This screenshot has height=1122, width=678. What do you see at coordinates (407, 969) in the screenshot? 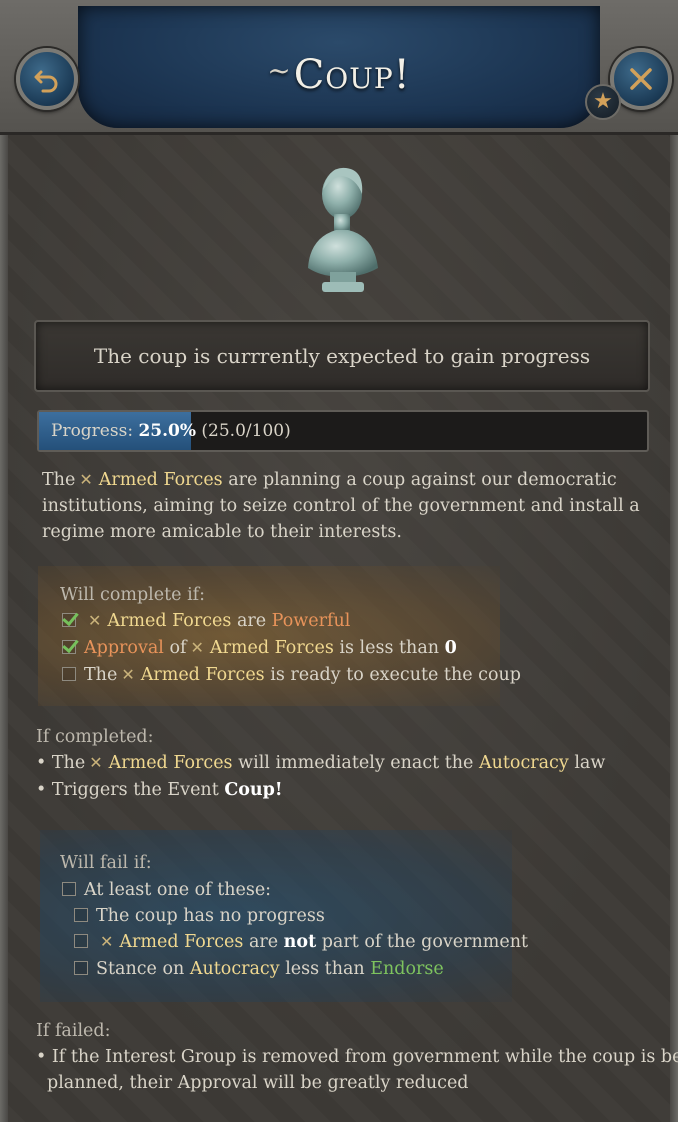
I see `stance-value: Endorse` at bounding box center [407, 969].